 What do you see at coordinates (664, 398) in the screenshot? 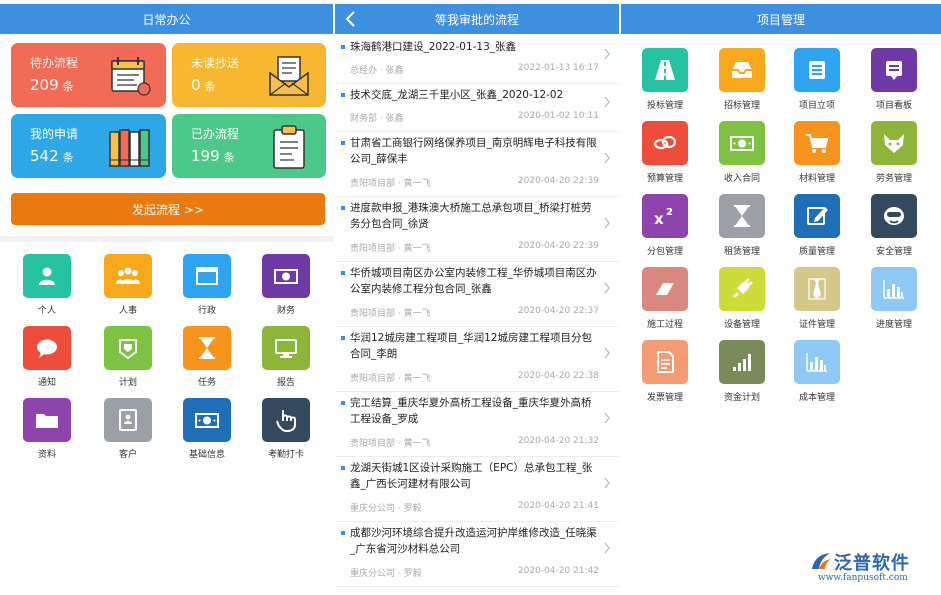
I see `project-grid-label: 发票管理` at bounding box center [664, 398].